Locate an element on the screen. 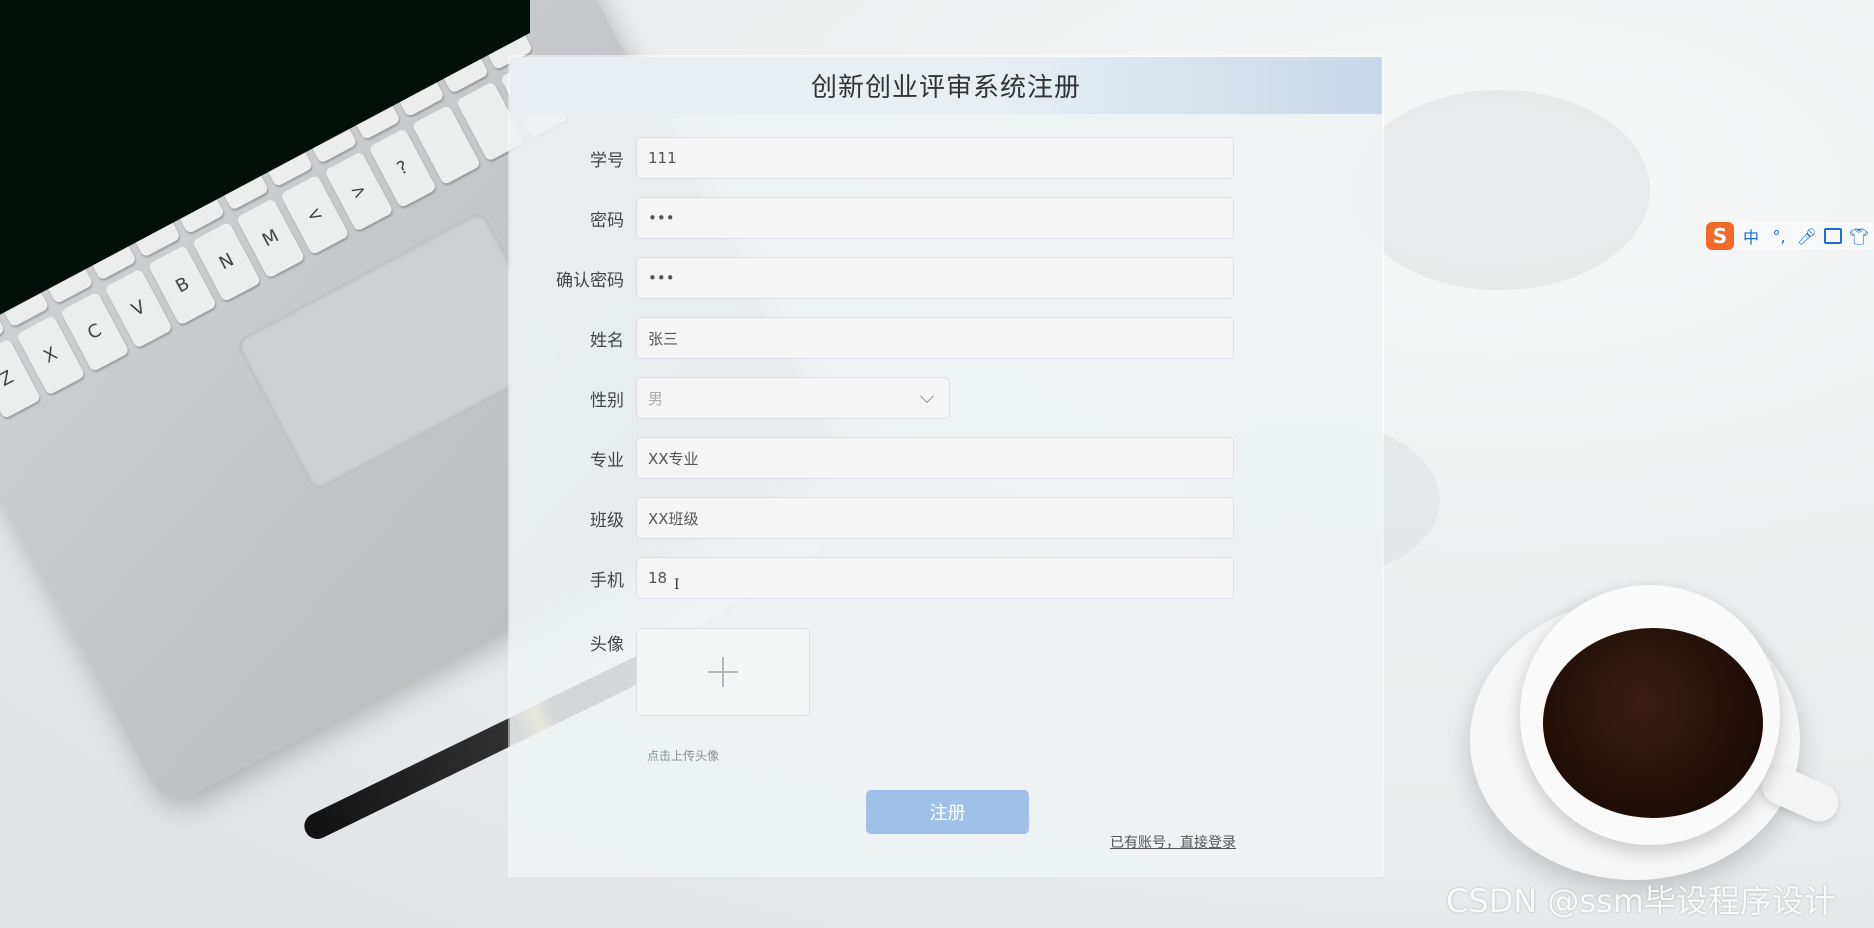 The image size is (1874, 928). login-link: 已有账号，直接登录 is located at coordinates (1173, 842).